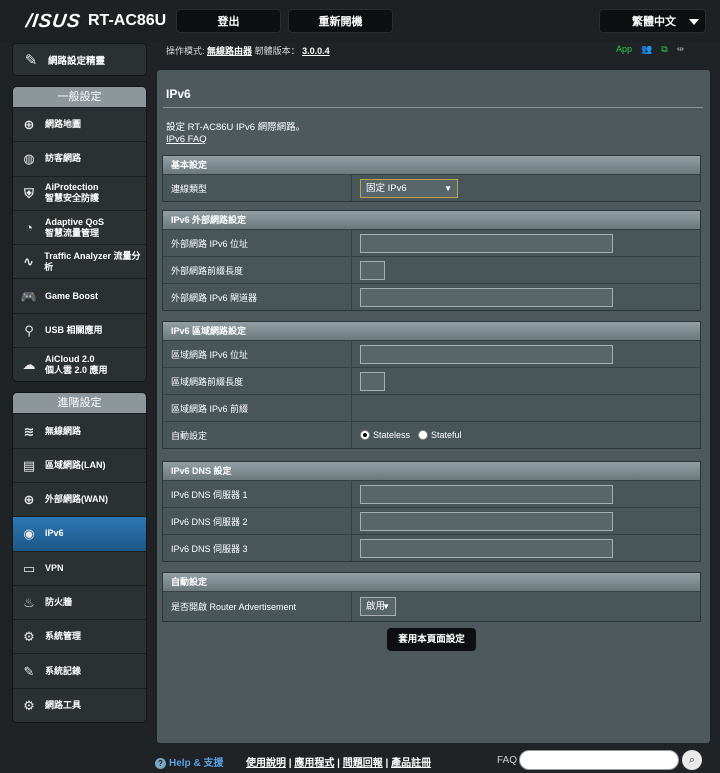 This screenshot has width=720, height=773. I want to click on nav-item-network-tools: ⚙ 網路工具, so click(79, 705).